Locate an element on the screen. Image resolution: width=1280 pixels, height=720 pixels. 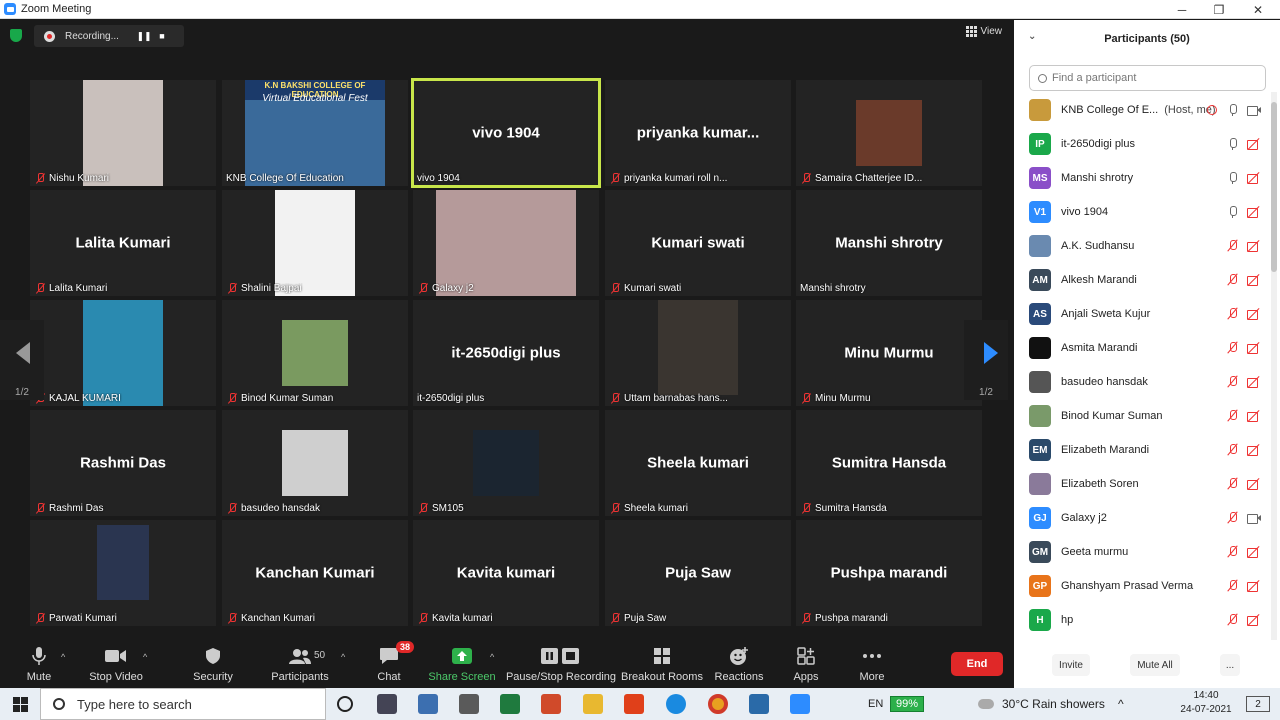
office-icon is located at coordinates (634, 704).